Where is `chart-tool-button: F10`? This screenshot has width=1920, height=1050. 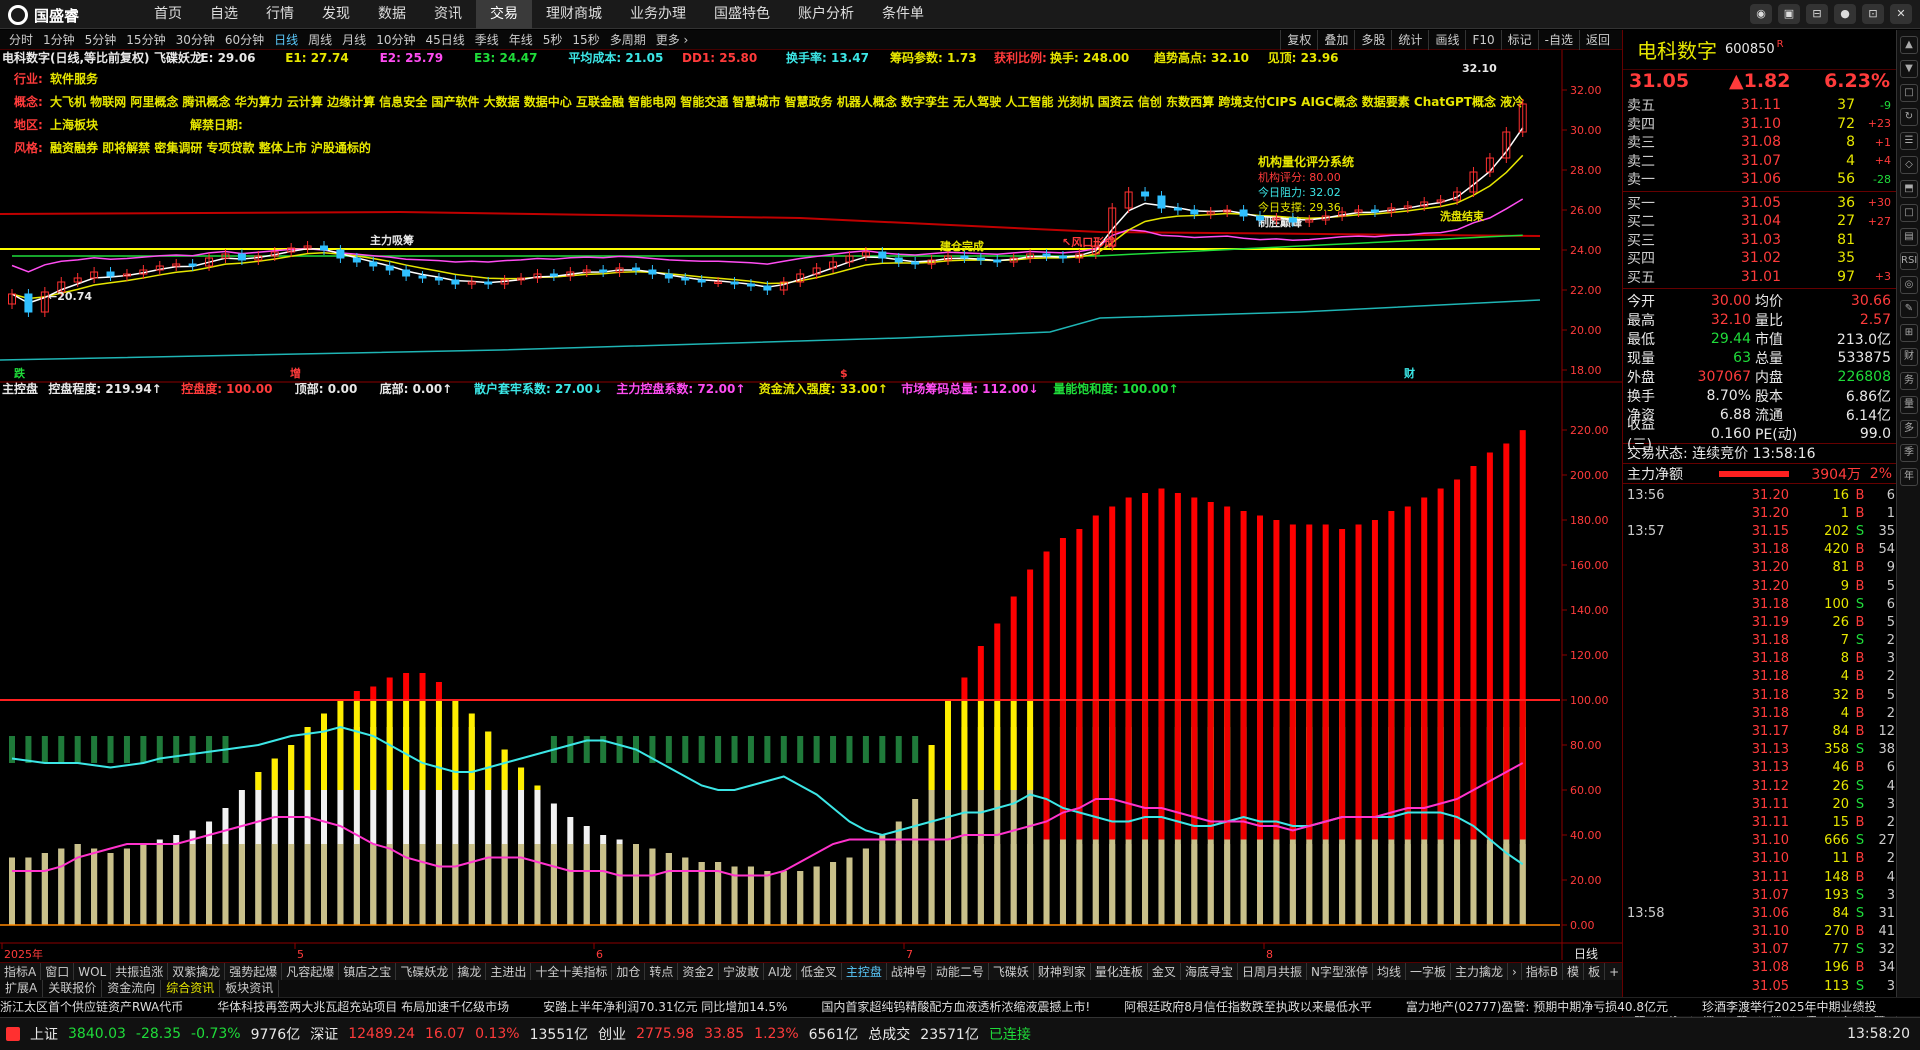
chart-tool-button: F10 is located at coordinates (1482, 40).